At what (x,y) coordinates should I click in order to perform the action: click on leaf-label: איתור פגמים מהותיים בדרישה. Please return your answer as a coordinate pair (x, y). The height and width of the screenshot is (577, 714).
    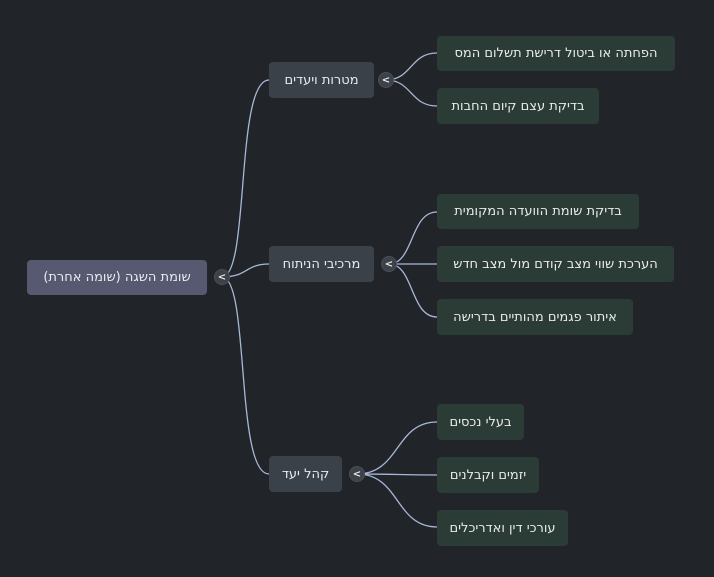
    Looking at the image, I should click on (535, 317).